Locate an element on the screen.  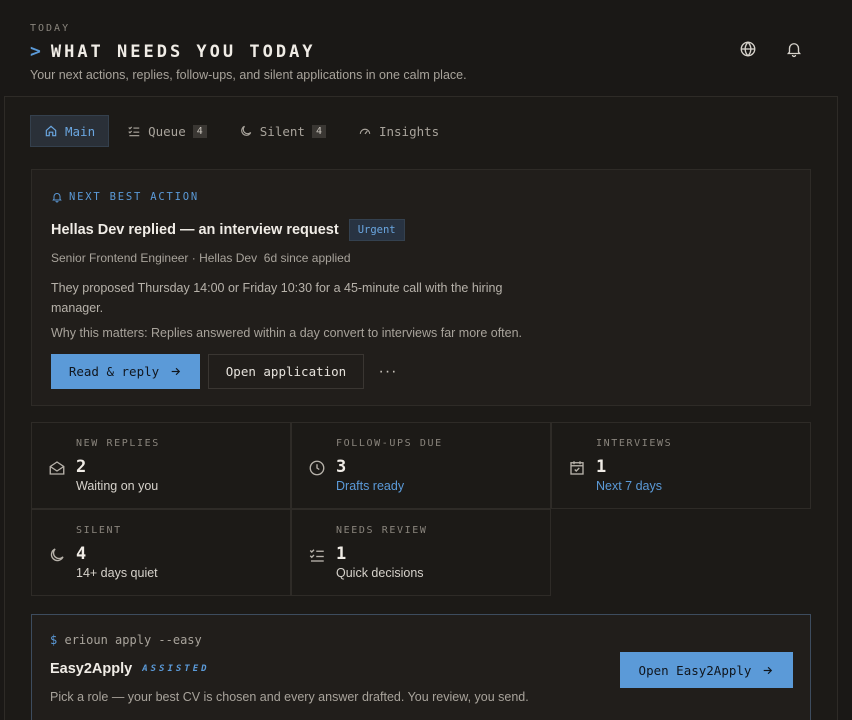
stat-value: 4 is located at coordinates (81, 554).